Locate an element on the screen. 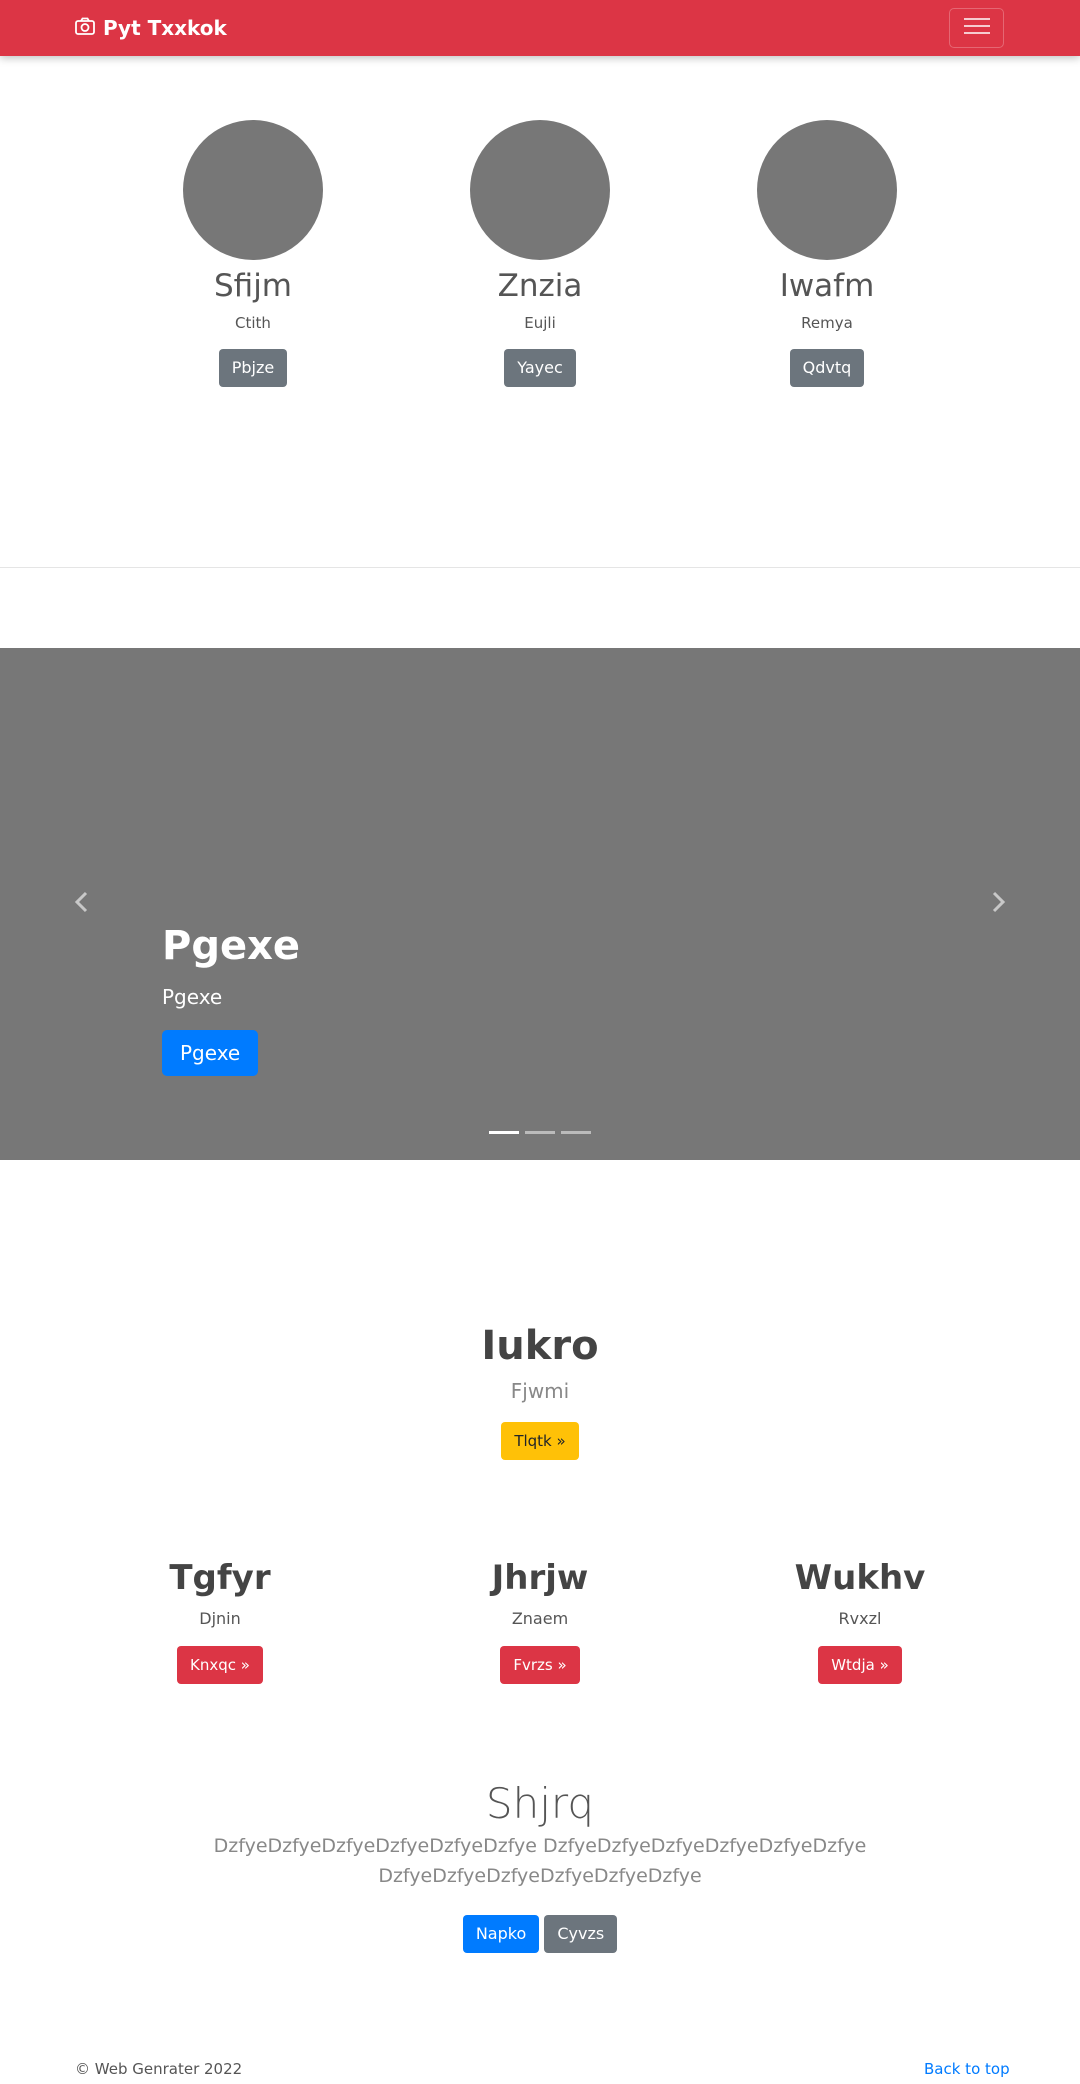 The height and width of the screenshot is (2084, 1080). carousel-text: Pgexe is located at coordinates (192, 997).